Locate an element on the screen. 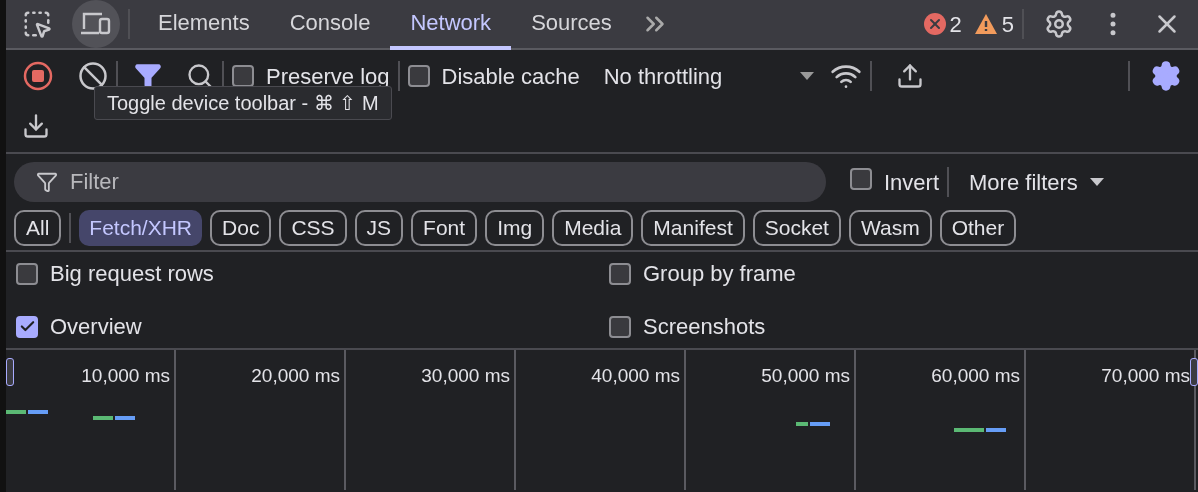 The height and width of the screenshot is (492, 1198). right-range-handle is located at coordinates (1194, 372).